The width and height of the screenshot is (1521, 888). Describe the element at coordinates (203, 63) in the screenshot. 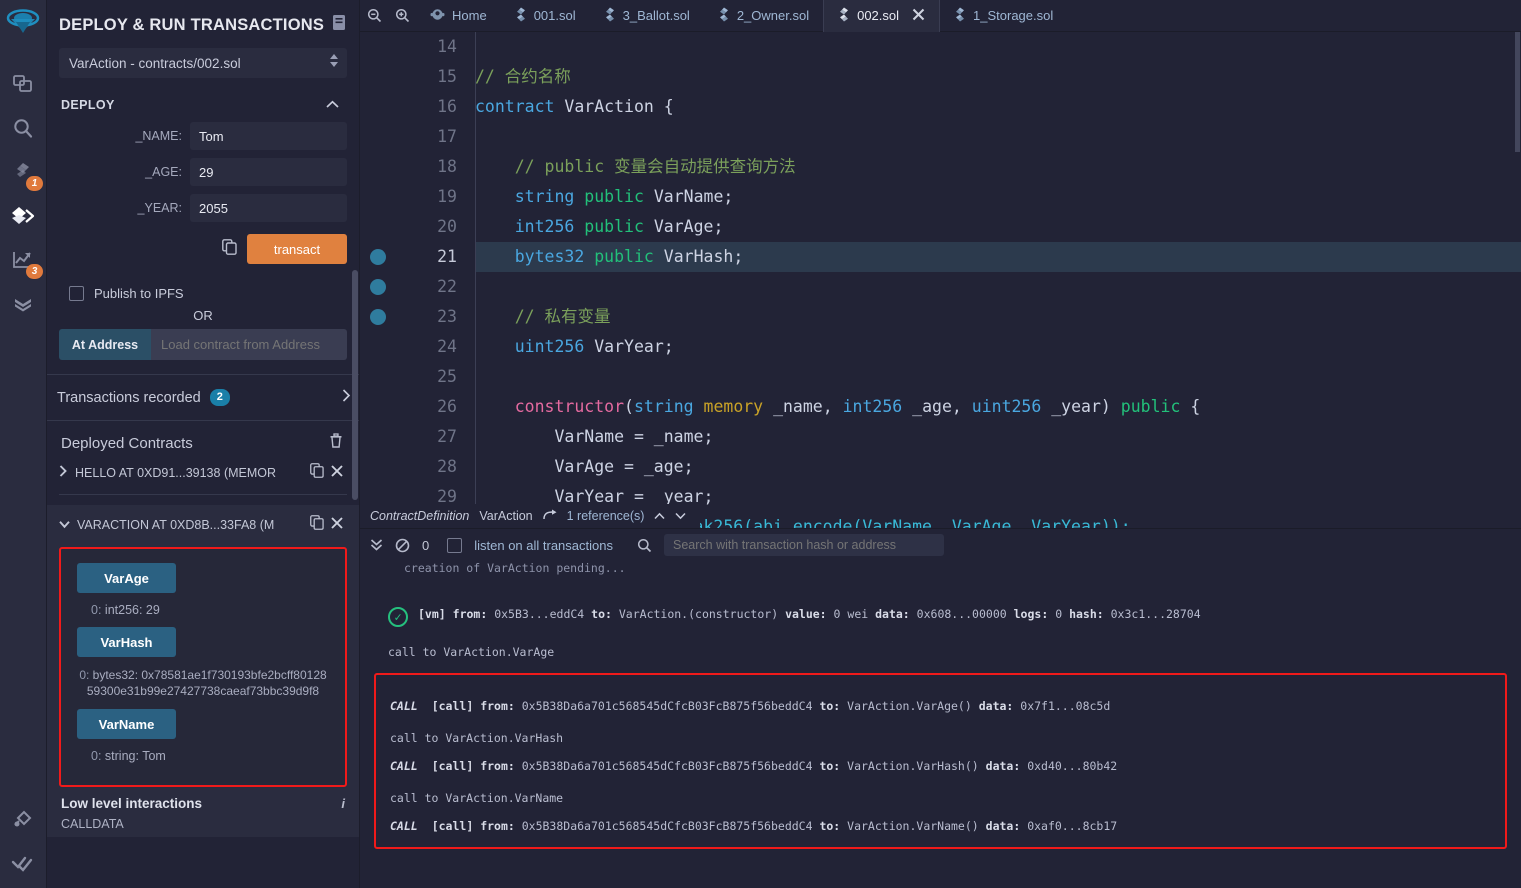

I see `contract-select: VarAction - contracts/002.sol` at that location.